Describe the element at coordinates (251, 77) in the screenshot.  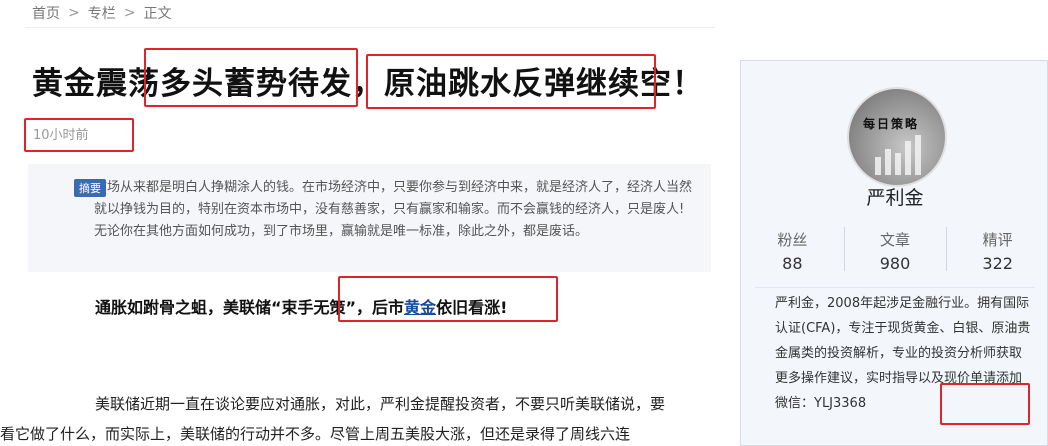
I see `highlight-box-title-part1` at that location.